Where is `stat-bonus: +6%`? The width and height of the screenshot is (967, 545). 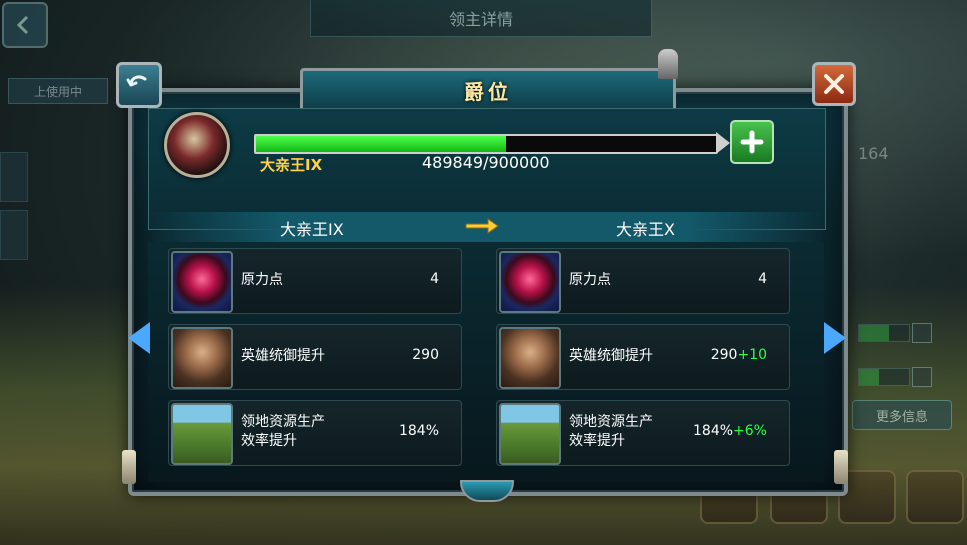
stat-bonus: +6% is located at coordinates (750, 431).